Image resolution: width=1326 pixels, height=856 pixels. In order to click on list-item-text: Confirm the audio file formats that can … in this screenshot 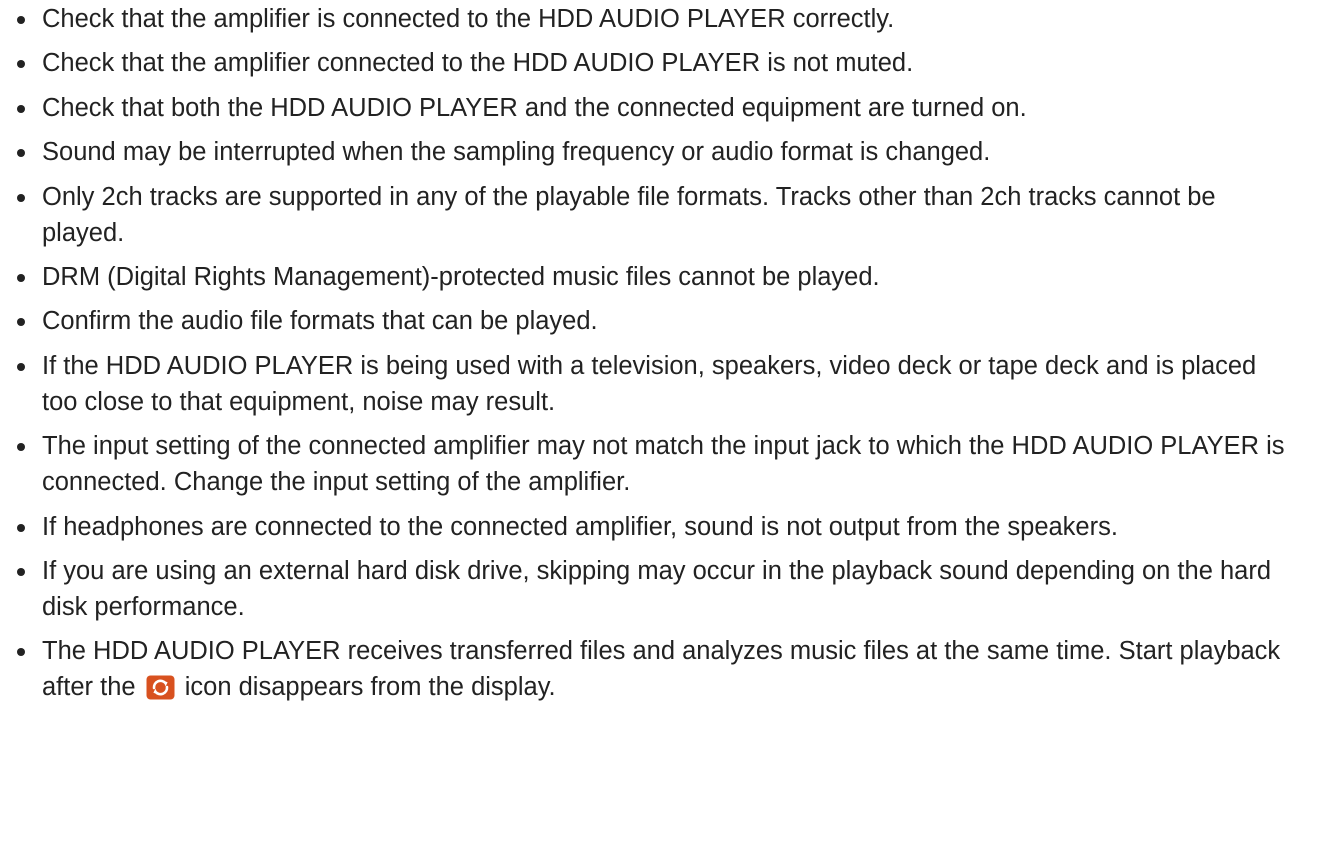, I will do `click(320, 321)`.